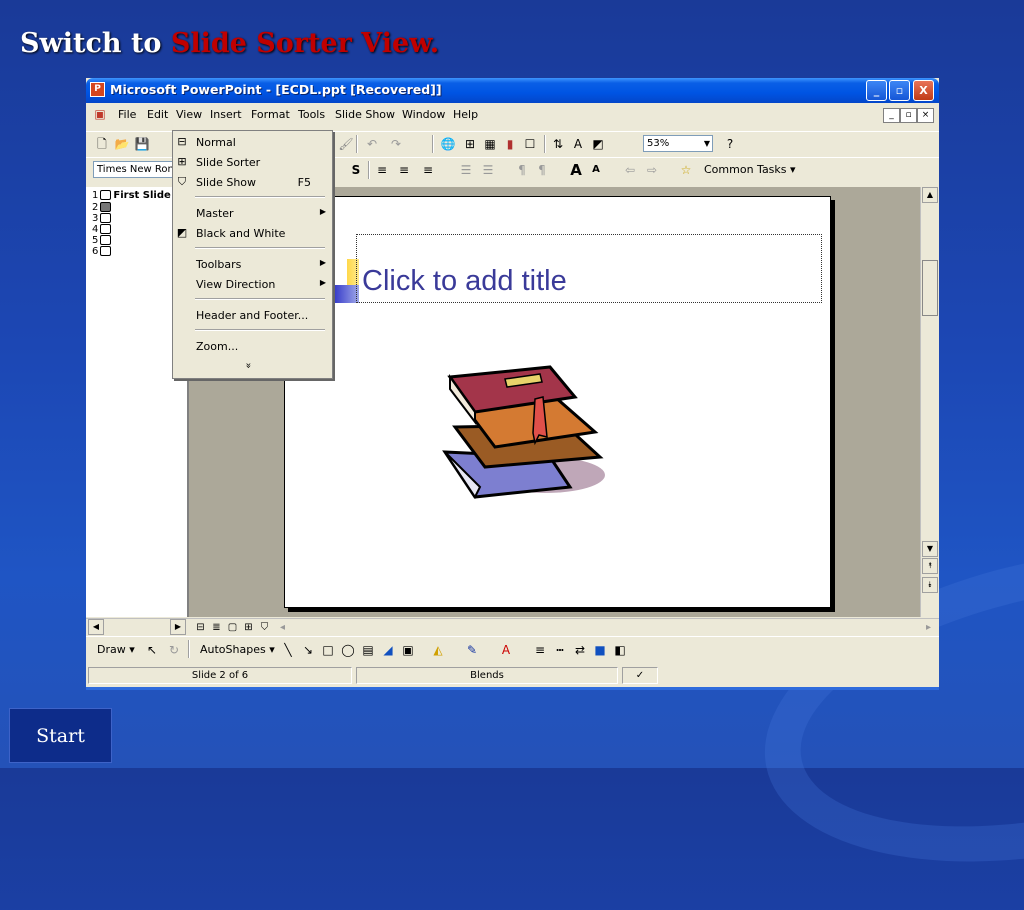 The height and width of the screenshot is (910, 1024). I want to click on 3d-style-icon: ◧, so click(620, 650).